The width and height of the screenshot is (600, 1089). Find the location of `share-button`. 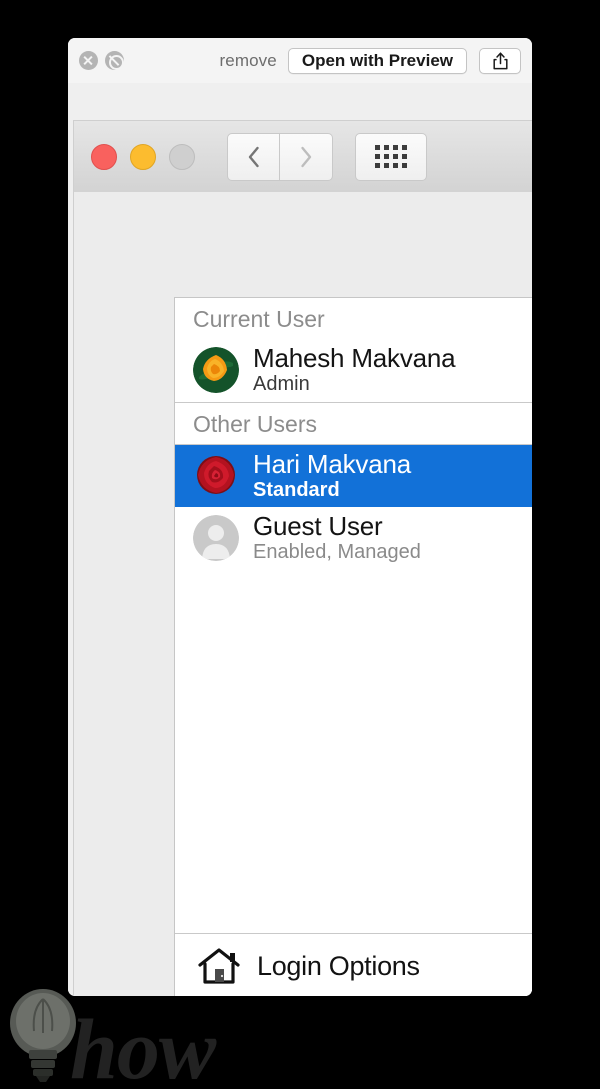

share-button is located at coordinates (500, 60).